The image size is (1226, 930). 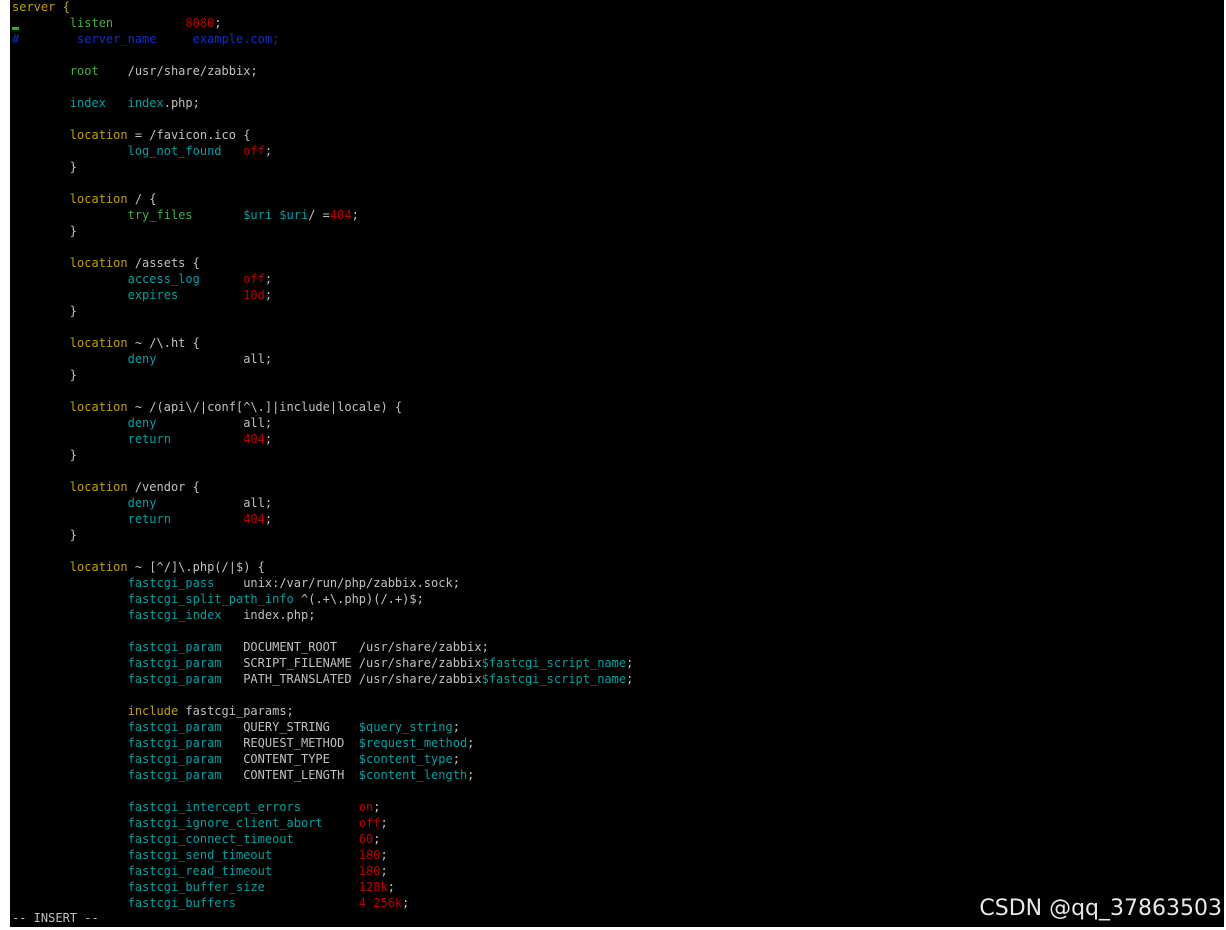 I want to click on code-line: fastcgi_ignore_client_abort off;, so click(x=200, y=823).